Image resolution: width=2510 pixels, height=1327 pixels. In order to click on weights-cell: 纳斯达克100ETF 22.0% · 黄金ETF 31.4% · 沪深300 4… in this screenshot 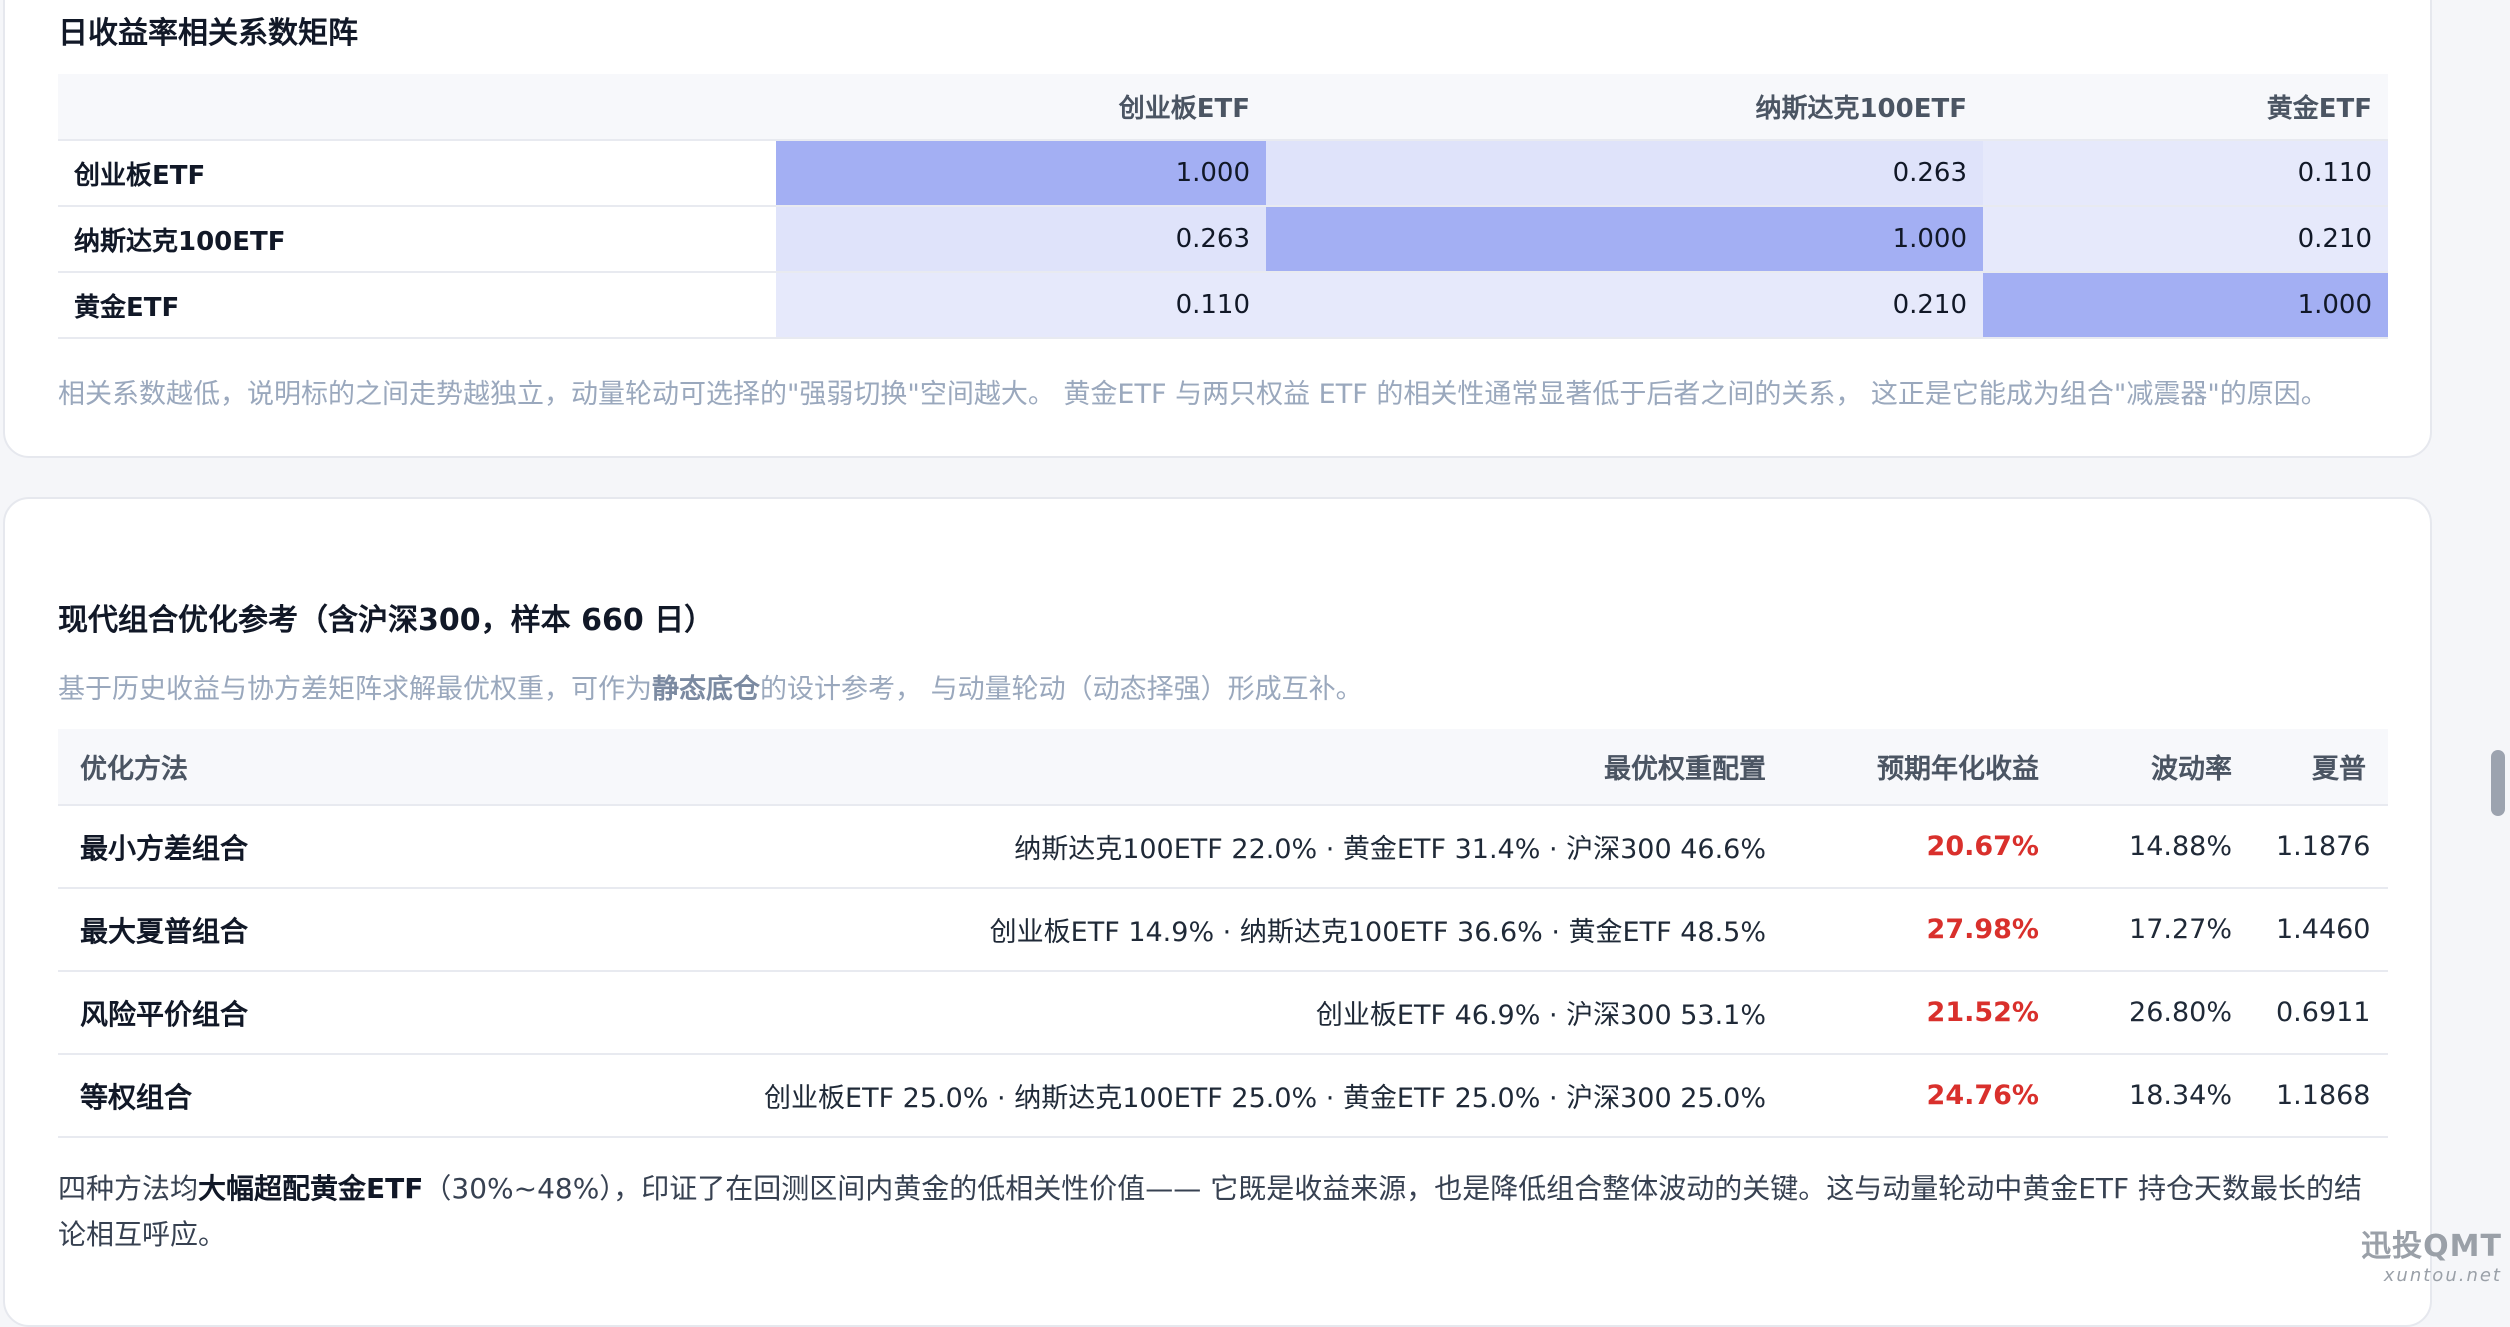, I will do `click(1173, 847)`.